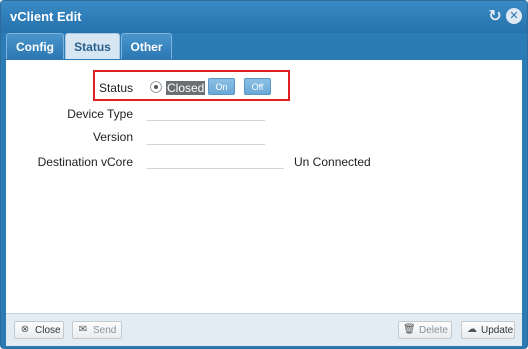  What do you see at coordinates (495, 16) in the screenshot?
I see `refresh-icon: ↻` at bounding box center [495, 16].